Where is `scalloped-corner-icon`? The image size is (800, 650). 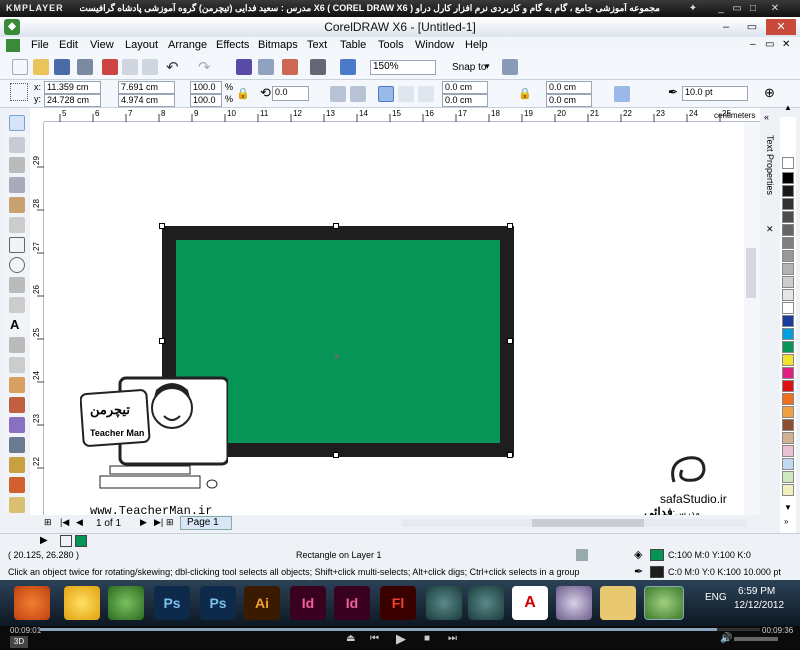 scalloped-corner-icon is located at coordinates (406, 94).